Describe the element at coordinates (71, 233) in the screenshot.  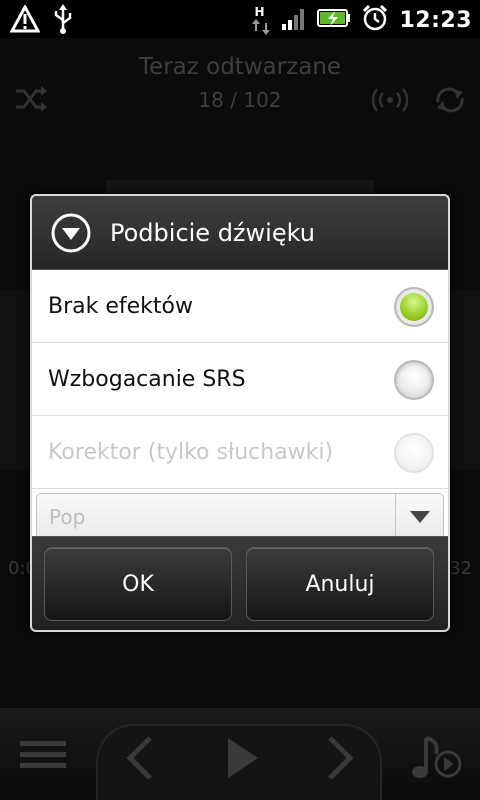
I see `chevron-down-circle-icon` at that location.